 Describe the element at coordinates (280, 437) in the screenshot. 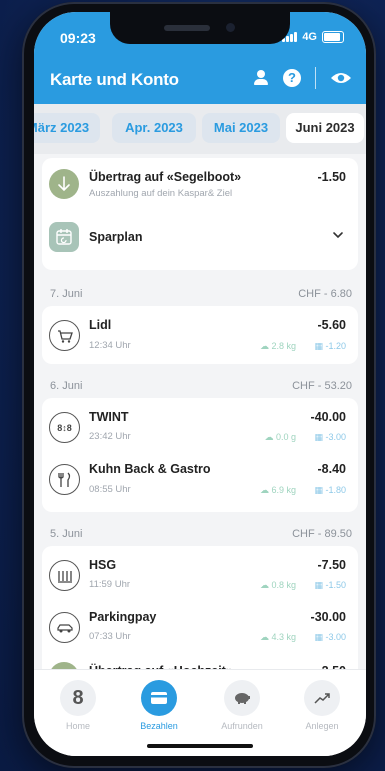

I see `co2-value: ☁ 0.0 g` at that location.